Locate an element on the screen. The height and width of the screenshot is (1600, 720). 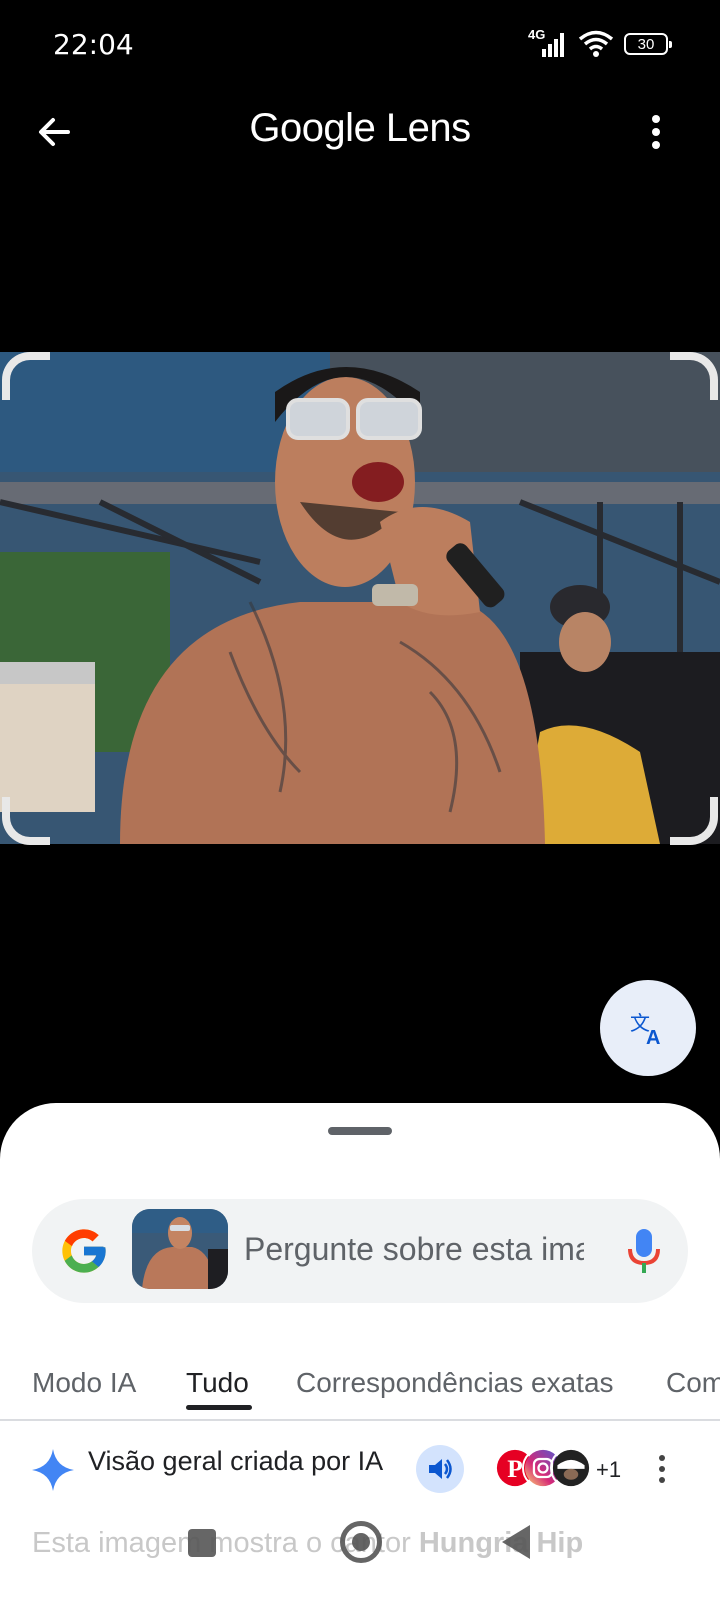
status-icons: 4G 30 is located at coordinates (600, 43).